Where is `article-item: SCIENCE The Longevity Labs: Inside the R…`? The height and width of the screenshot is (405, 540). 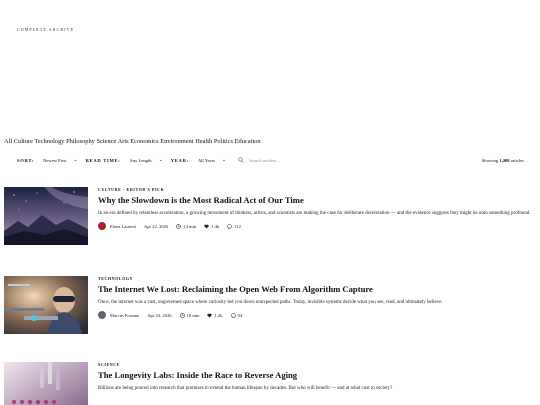 article-item: SCIENCE The Longevity Labs: Inside the R… is located at coordinates (270, 383).